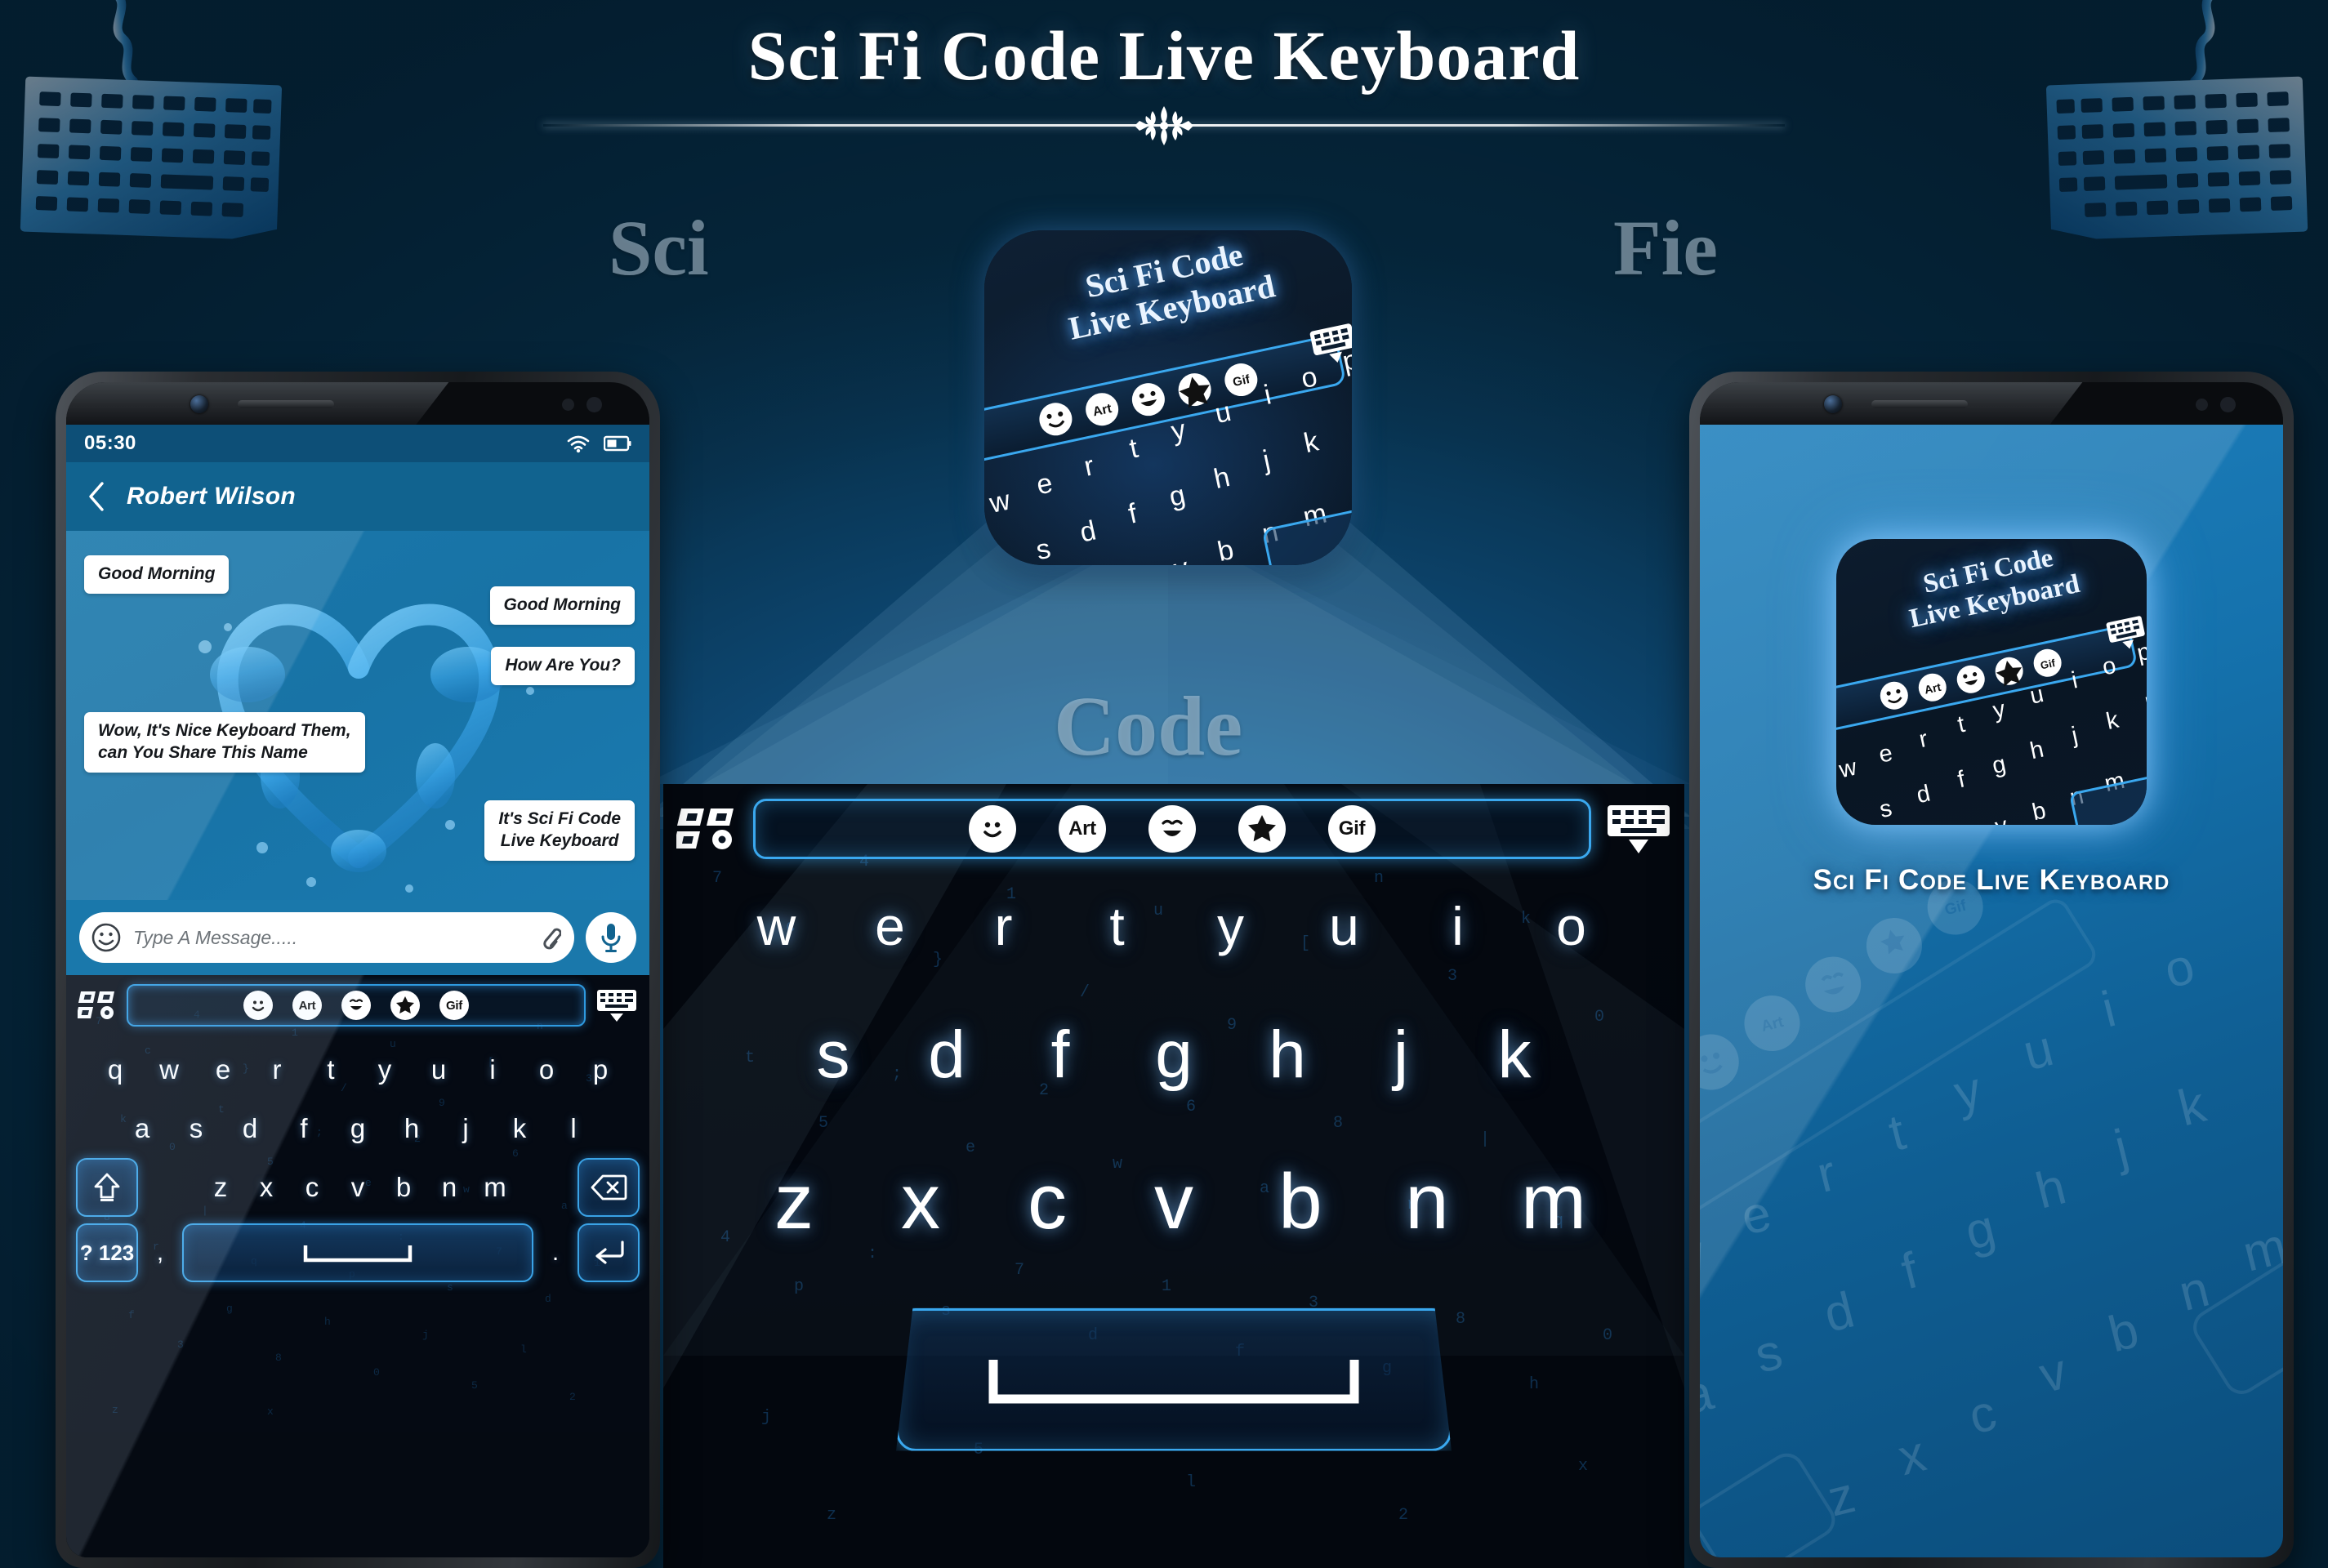 This screenshot has height=1568, width=2328. Describe the element at coordinates (1848, 768) in the screenshot. I see `svg-text: w` at that location.